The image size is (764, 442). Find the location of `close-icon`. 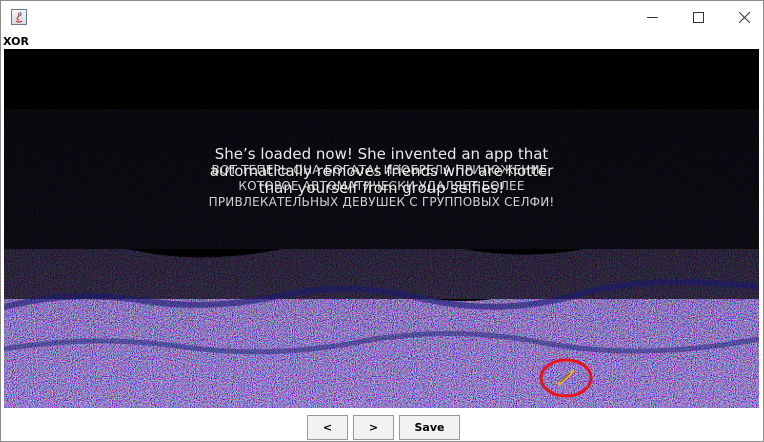

close-icon is located at coordinates (744, 17).